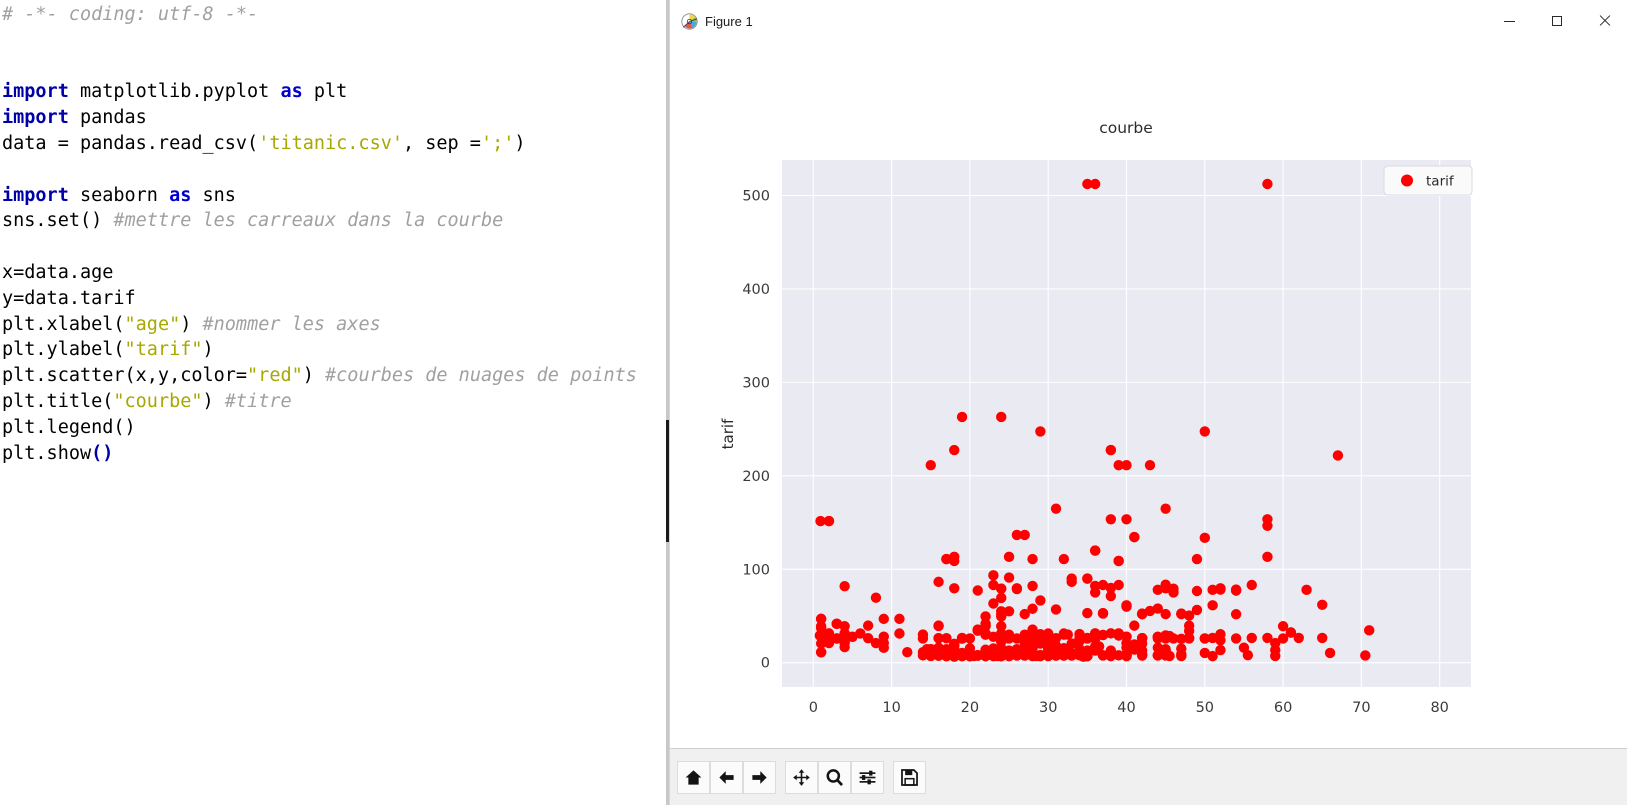  What do you see at coordinates (765, 664) in the screenshot?
I see `y-tick-label: 0` at bounding box center [765, 664].